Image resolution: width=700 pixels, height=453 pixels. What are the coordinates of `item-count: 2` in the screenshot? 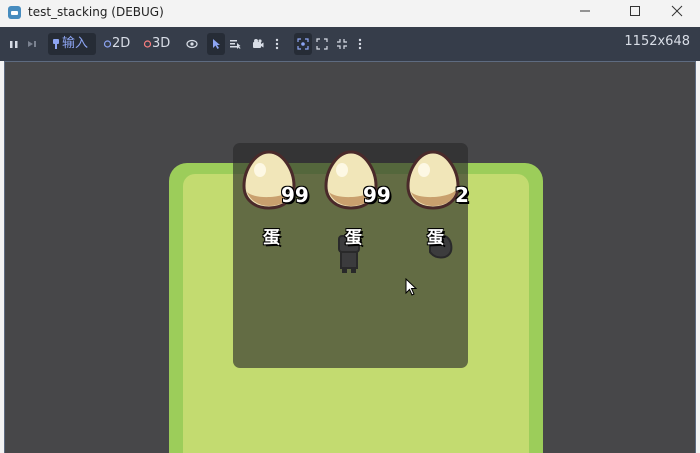 It's located at (462, 195).